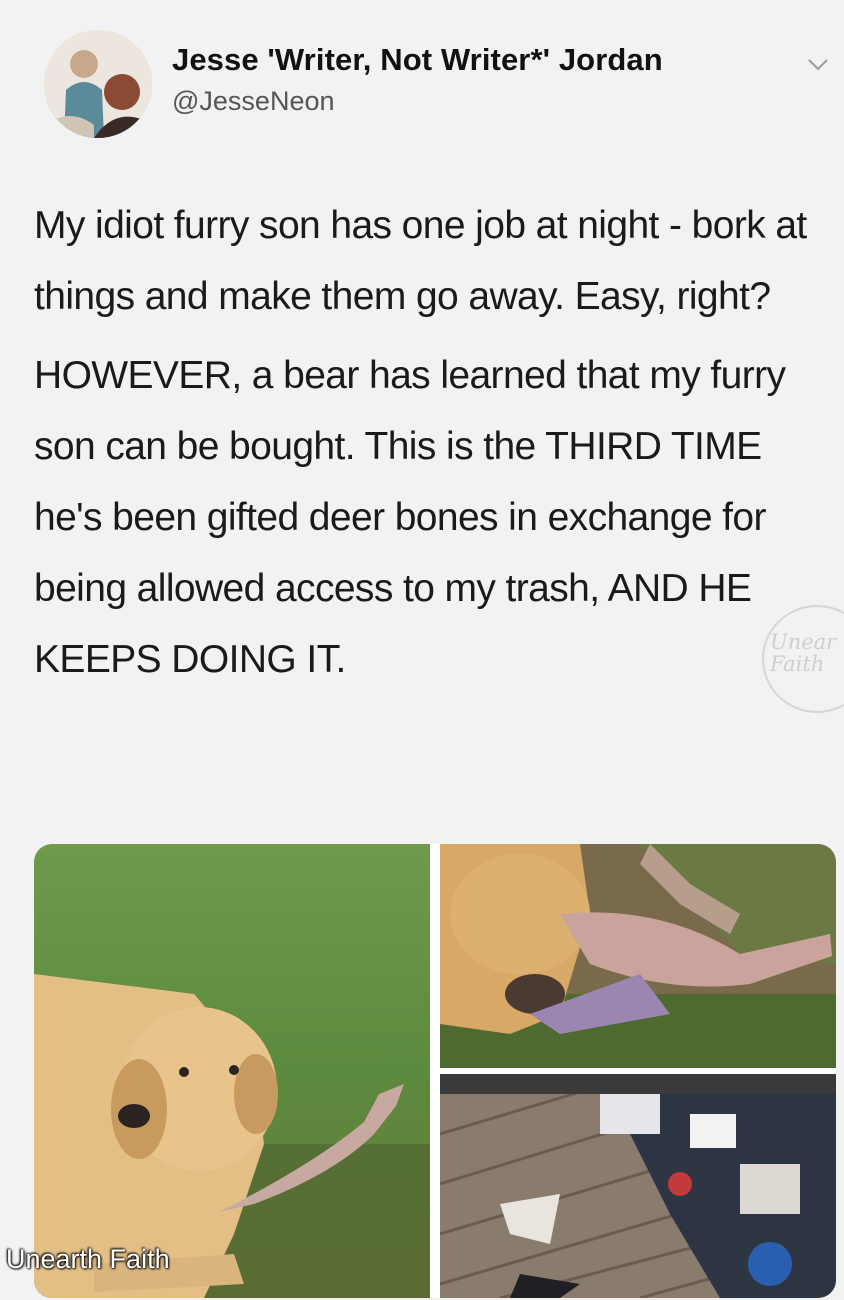 The image size is (844, 1300). What do you see at coordinates (638, 956) in the screenshot?
I see `photo-dog-chewing-bone` at bounding box center [638, 956].